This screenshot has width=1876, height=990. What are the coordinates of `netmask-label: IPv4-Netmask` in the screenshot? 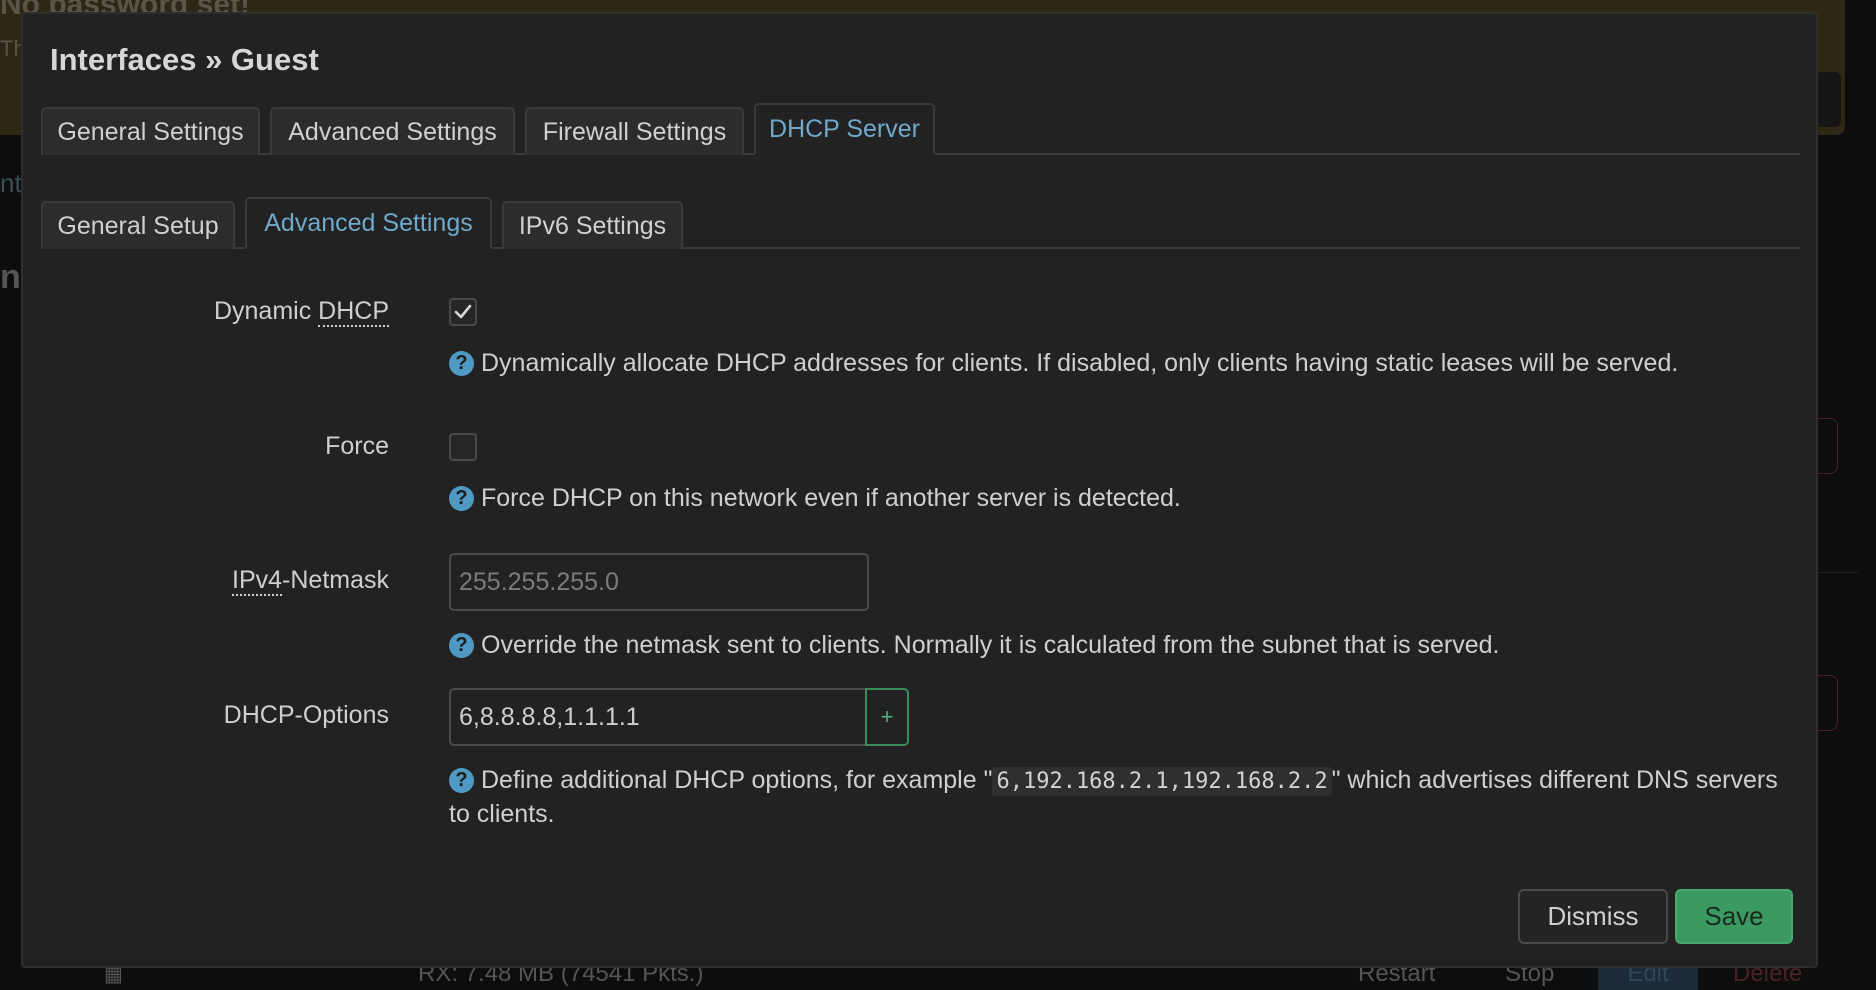 It's located at (310, 581).